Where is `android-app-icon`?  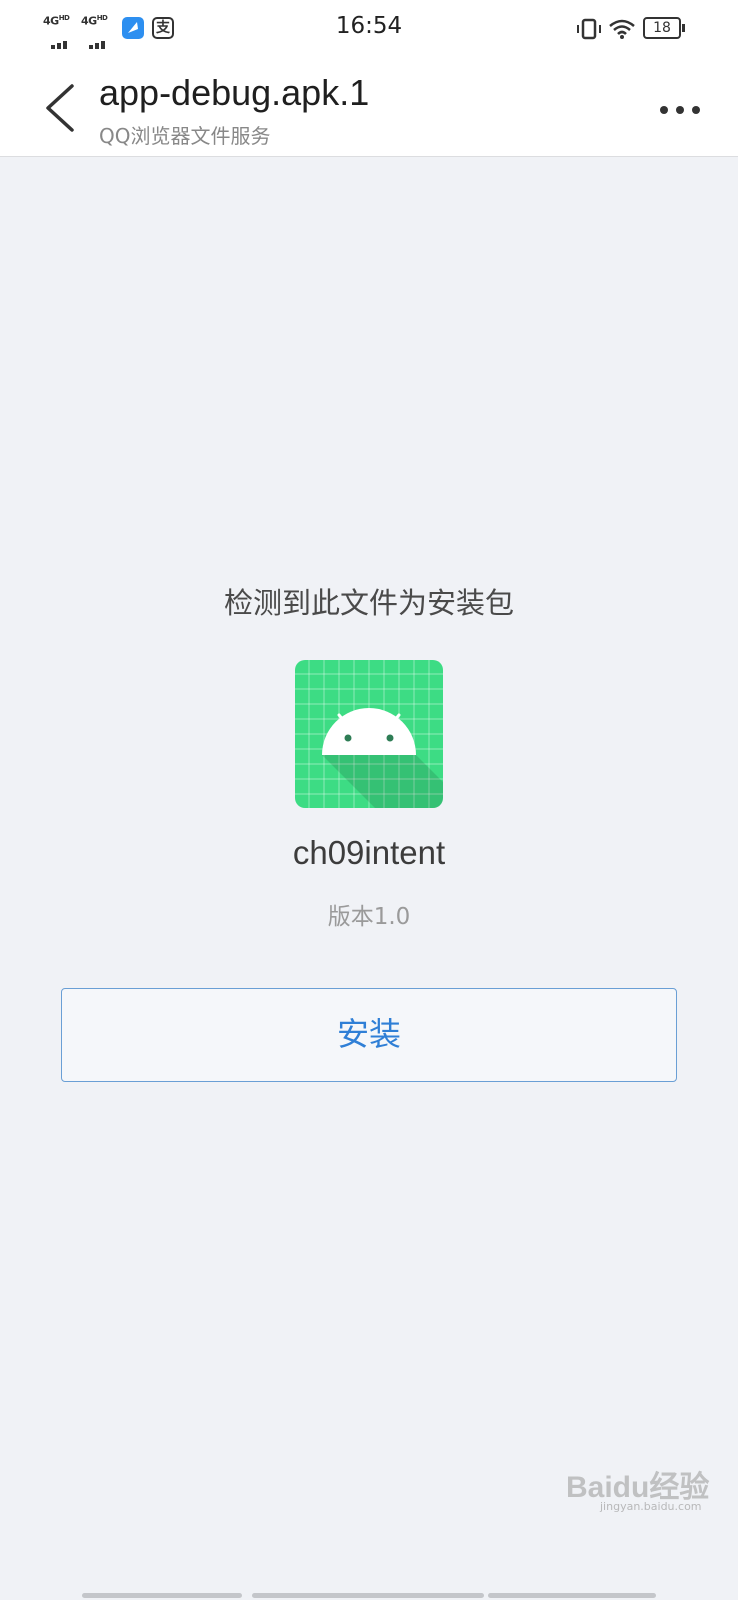
android-app-icon is located at coordinates (369, 734).